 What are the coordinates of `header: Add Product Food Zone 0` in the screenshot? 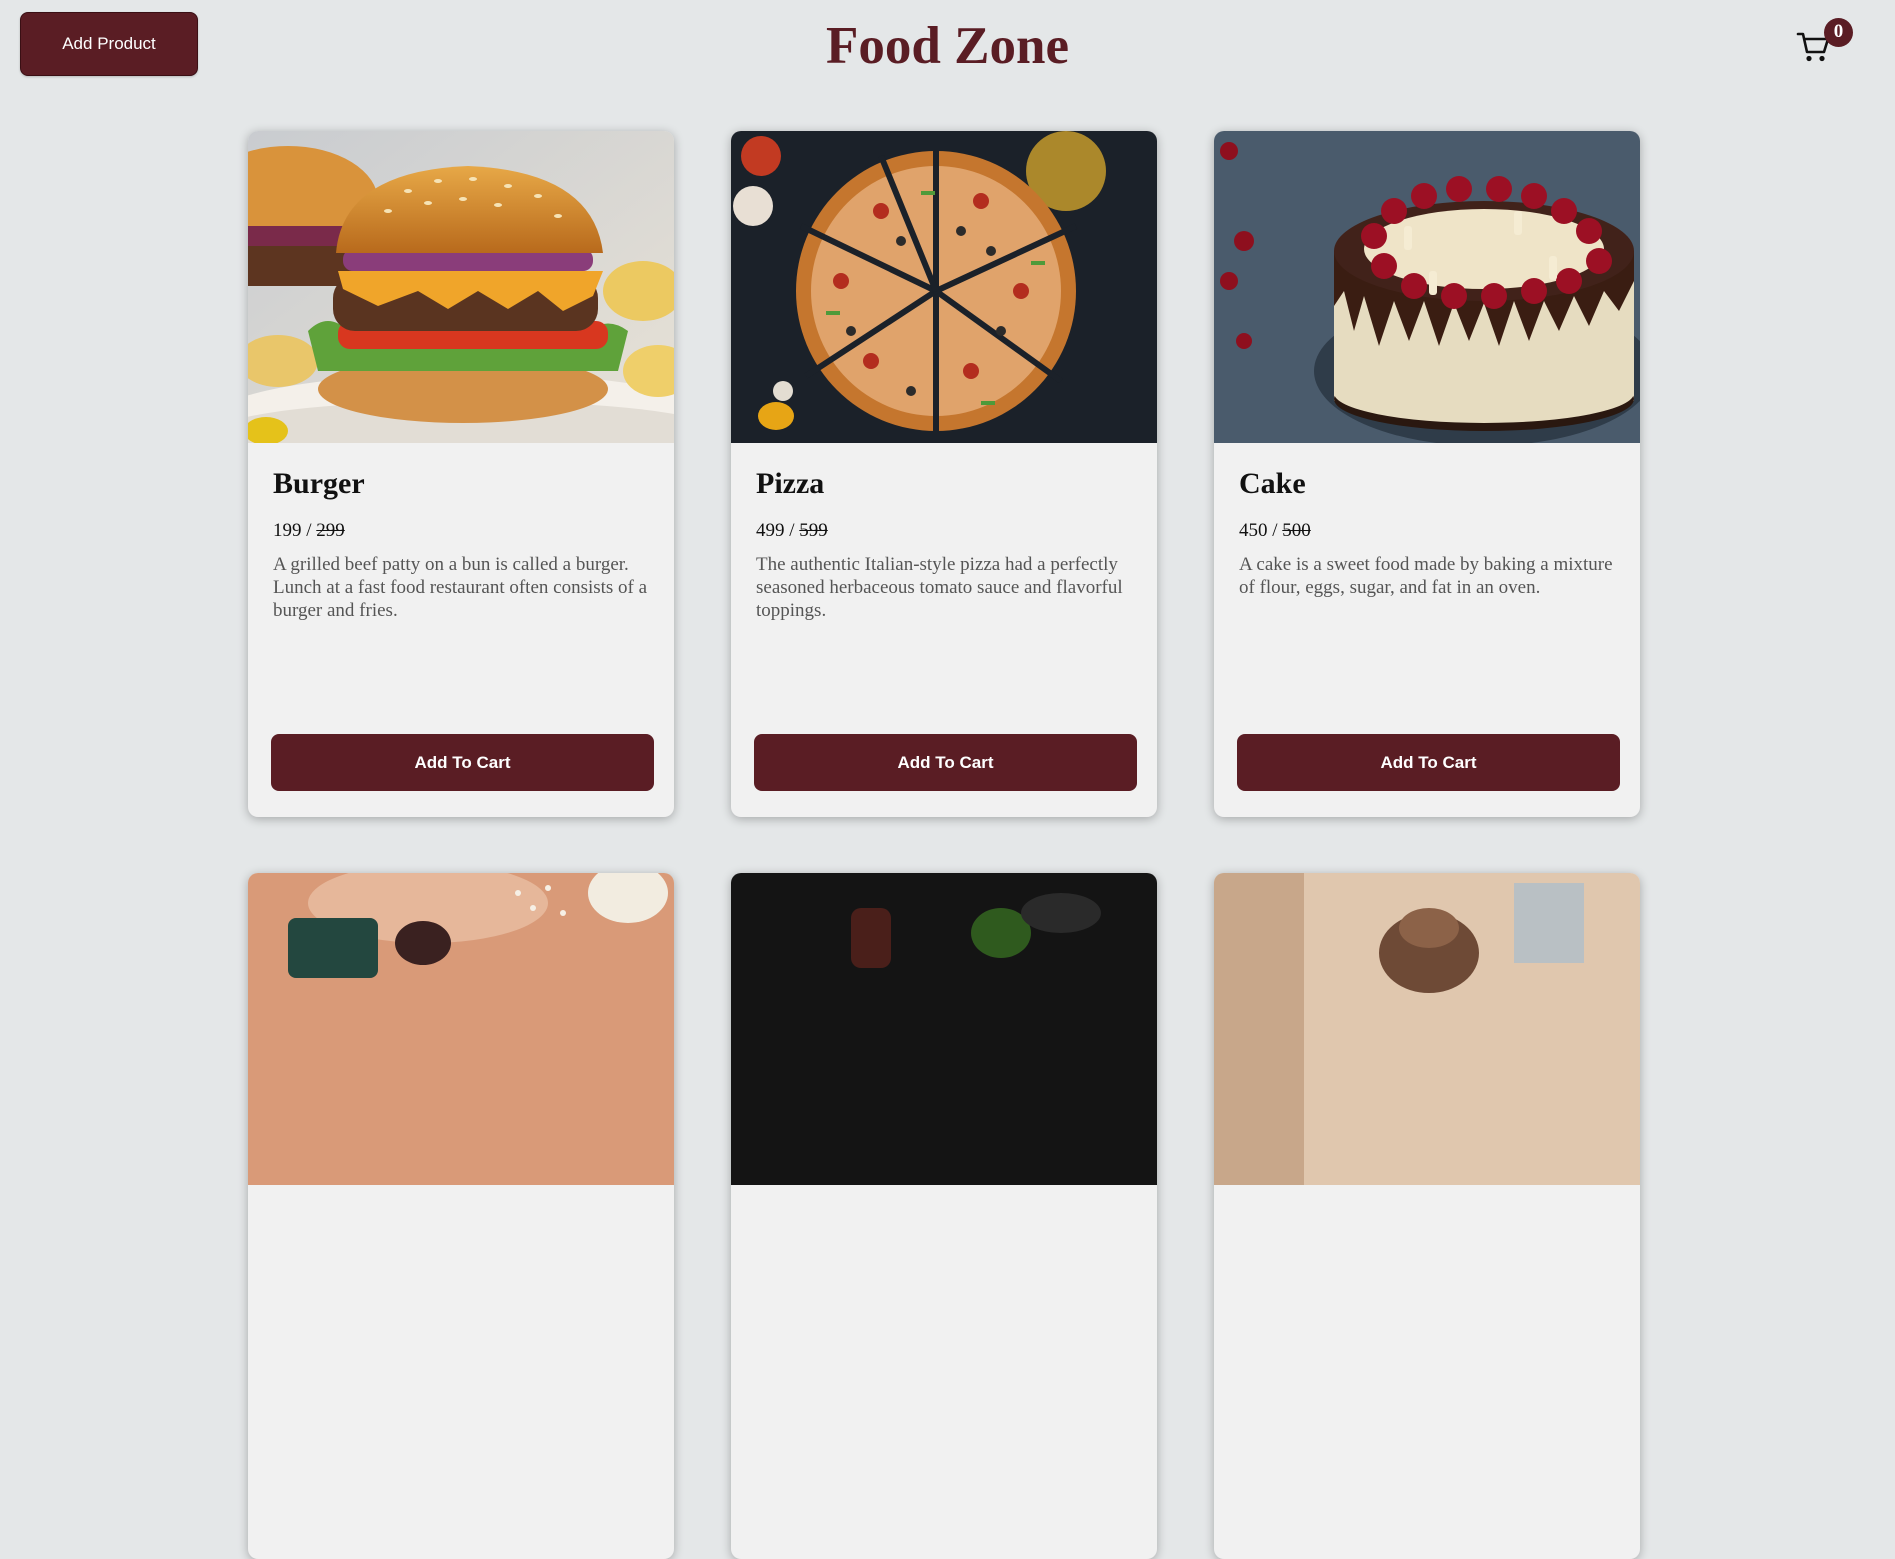 It's located at (947, 55).